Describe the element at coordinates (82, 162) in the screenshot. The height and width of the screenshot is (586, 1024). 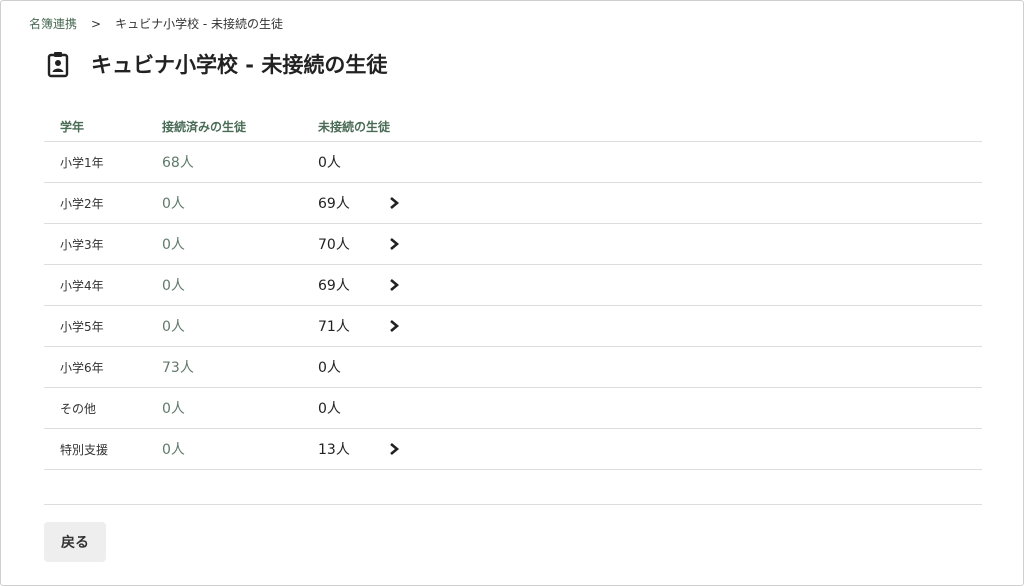
I see `grade-cell: 小学1年` at that location.